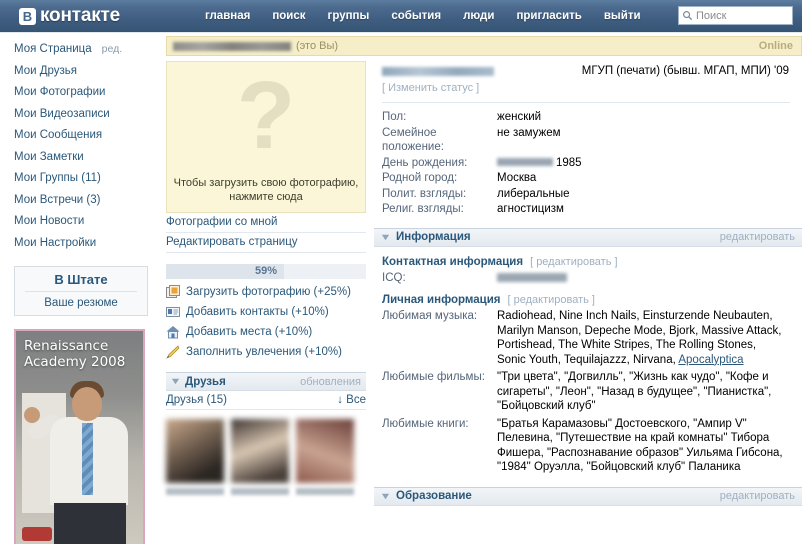 The height and width of the screenshot is (544, 802). What do you see at coordinates (349, 16) in the screenshot?
I see `nav-groups: группы` at bounding box center [349, 16].